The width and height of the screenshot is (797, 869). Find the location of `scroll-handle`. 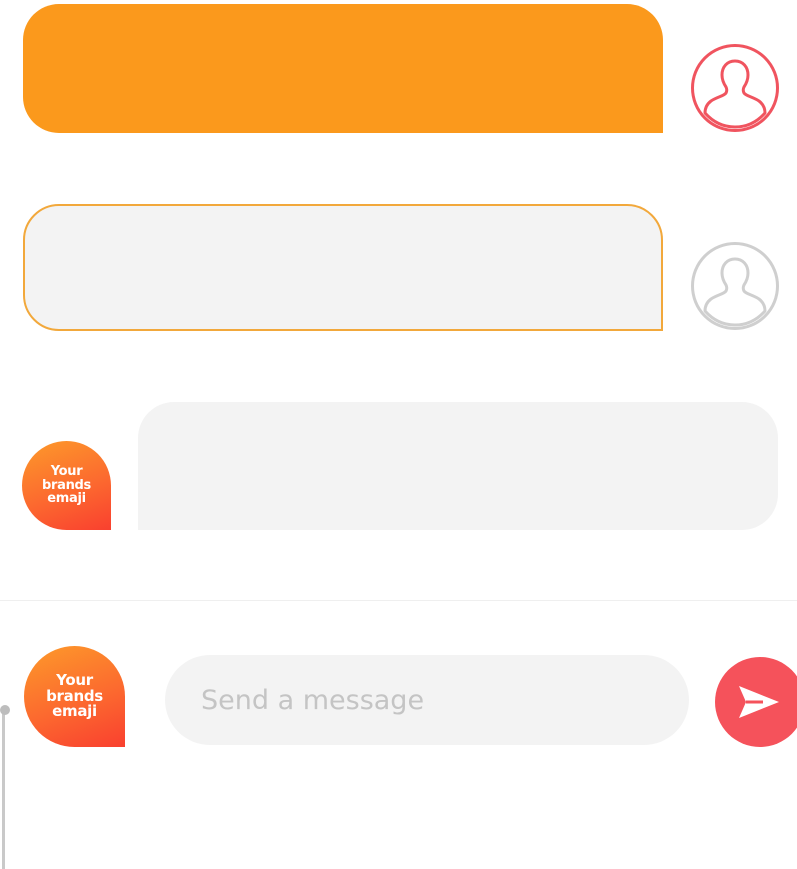

scroll-handle is located at coordinates (5, 710).